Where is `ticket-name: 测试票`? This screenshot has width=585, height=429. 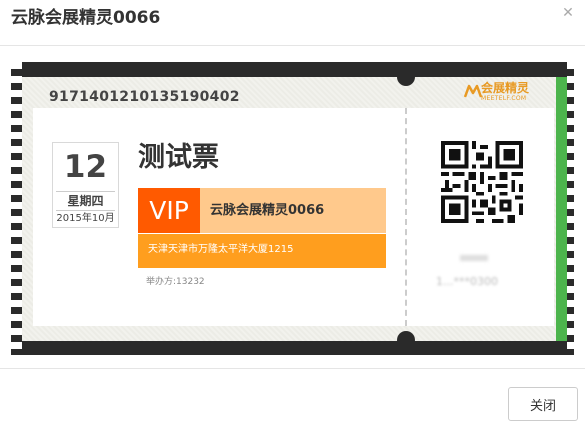 ticket-name: 测试票 is located at coordinates (178, 157).